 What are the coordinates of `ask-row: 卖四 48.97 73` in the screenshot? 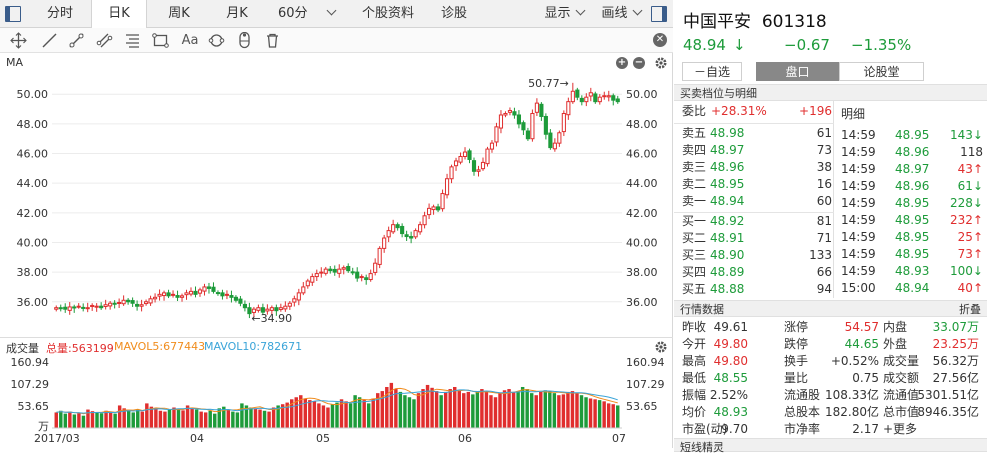 It's located at (757, 150).